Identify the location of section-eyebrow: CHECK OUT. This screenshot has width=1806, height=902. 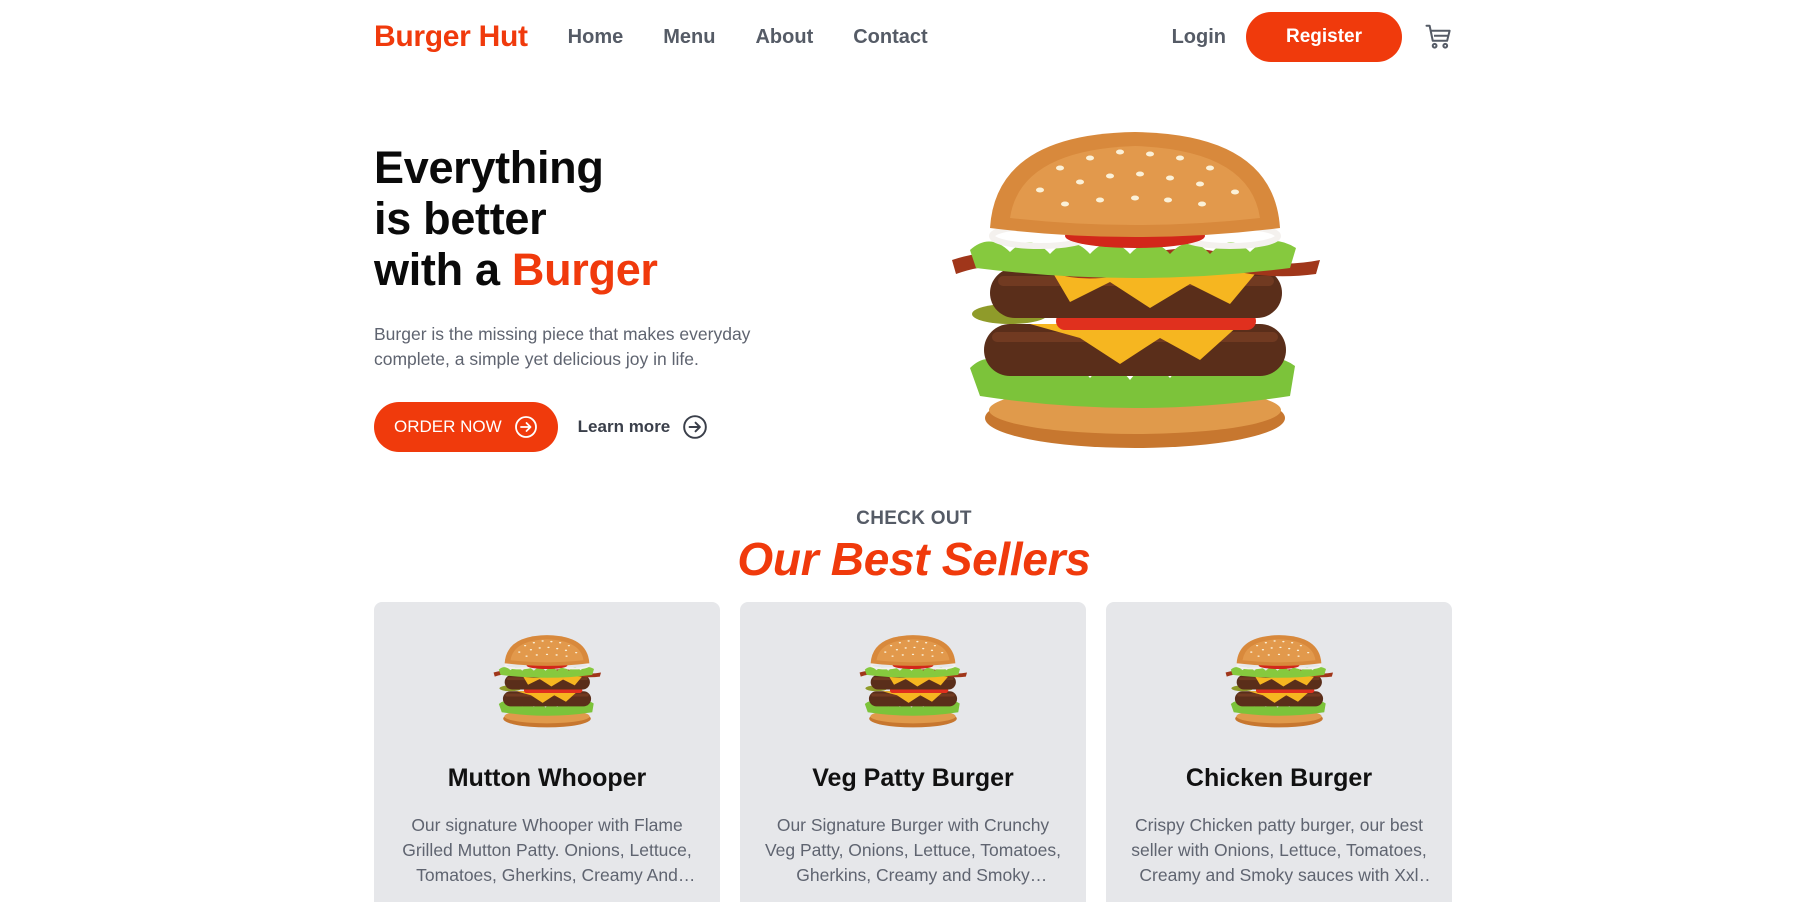
(914, 518).